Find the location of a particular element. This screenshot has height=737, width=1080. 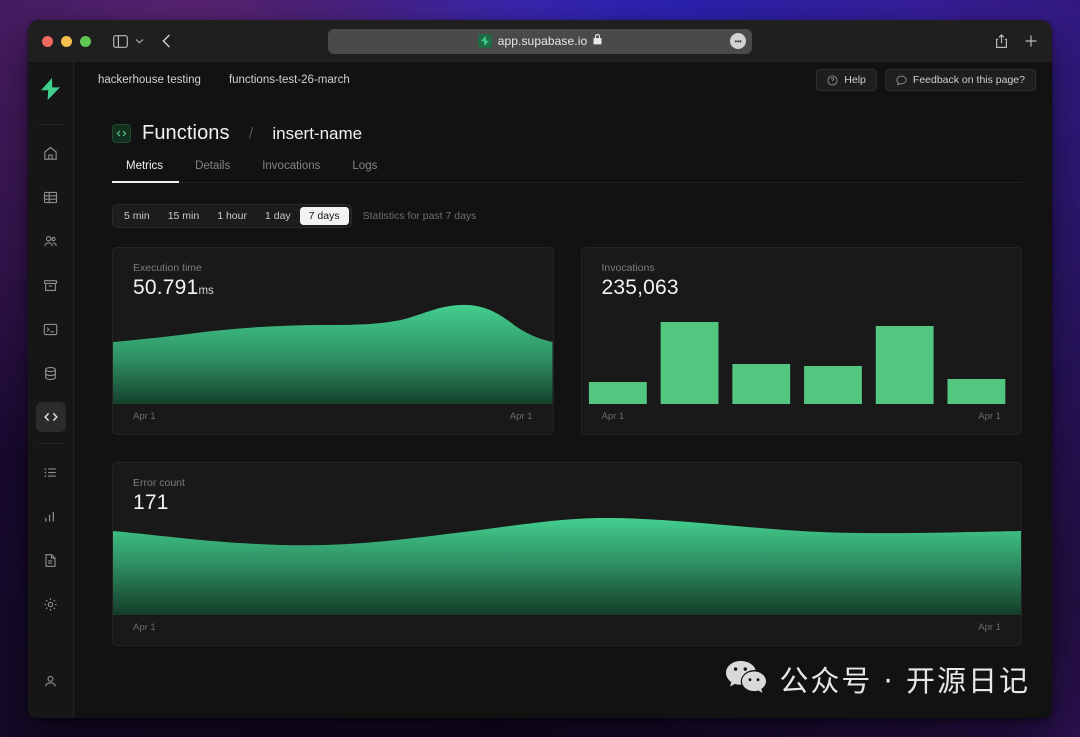

sidebar-item-settings is located at coordinates (51, 604).